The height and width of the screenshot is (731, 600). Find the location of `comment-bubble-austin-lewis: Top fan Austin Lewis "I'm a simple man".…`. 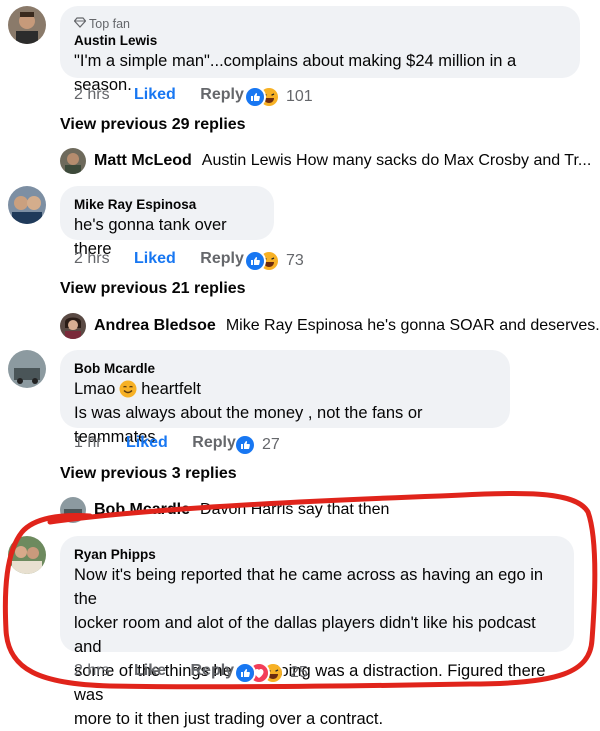

comment-bubble-austin-lewis: Top fan Austin Lewis "I'm a simple man".… is located at coordinates (320, 50).